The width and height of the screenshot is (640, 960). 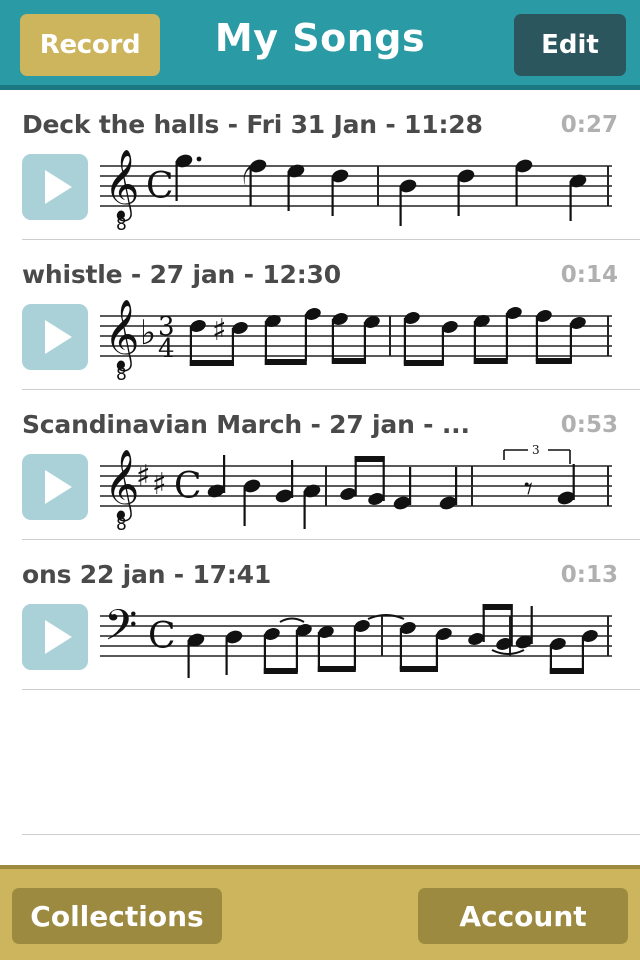 What do you see at coordinates (181, 274) in the screenshot?
I see `song-title: whistle - 27 jan - 12:30` at bounding box center [181, 274].